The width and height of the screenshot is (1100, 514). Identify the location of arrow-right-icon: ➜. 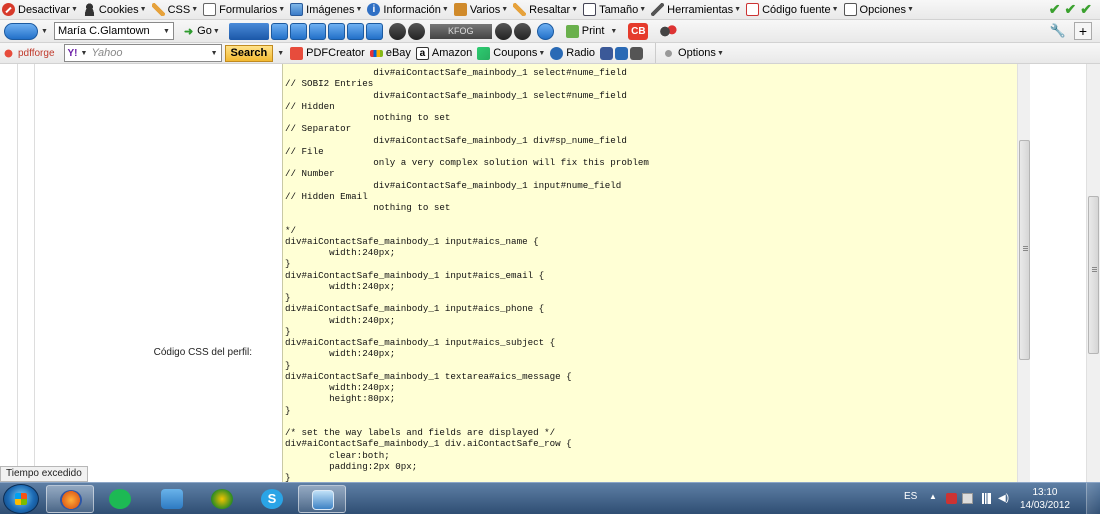
(188, 31).